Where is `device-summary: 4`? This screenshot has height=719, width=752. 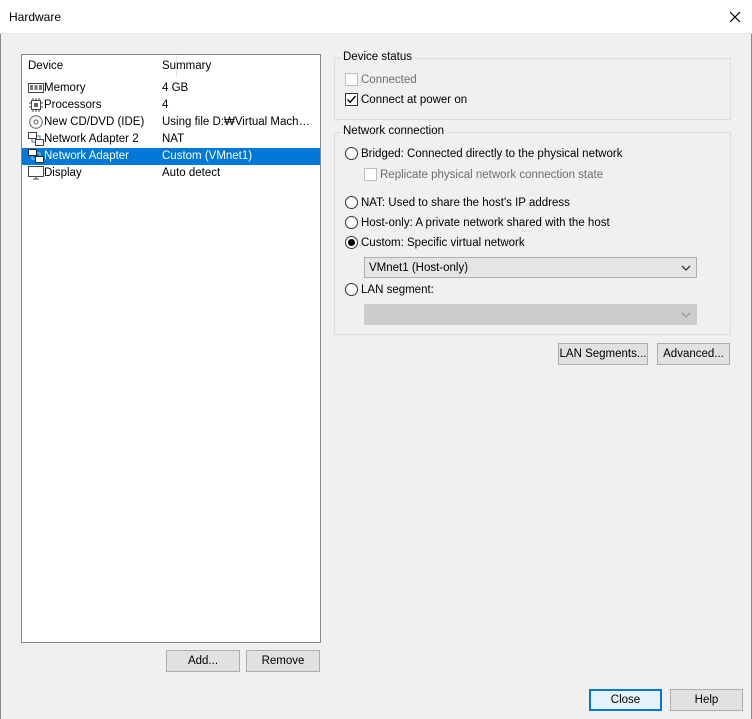 device-summary: 4 is located at coordinates (165, 105).